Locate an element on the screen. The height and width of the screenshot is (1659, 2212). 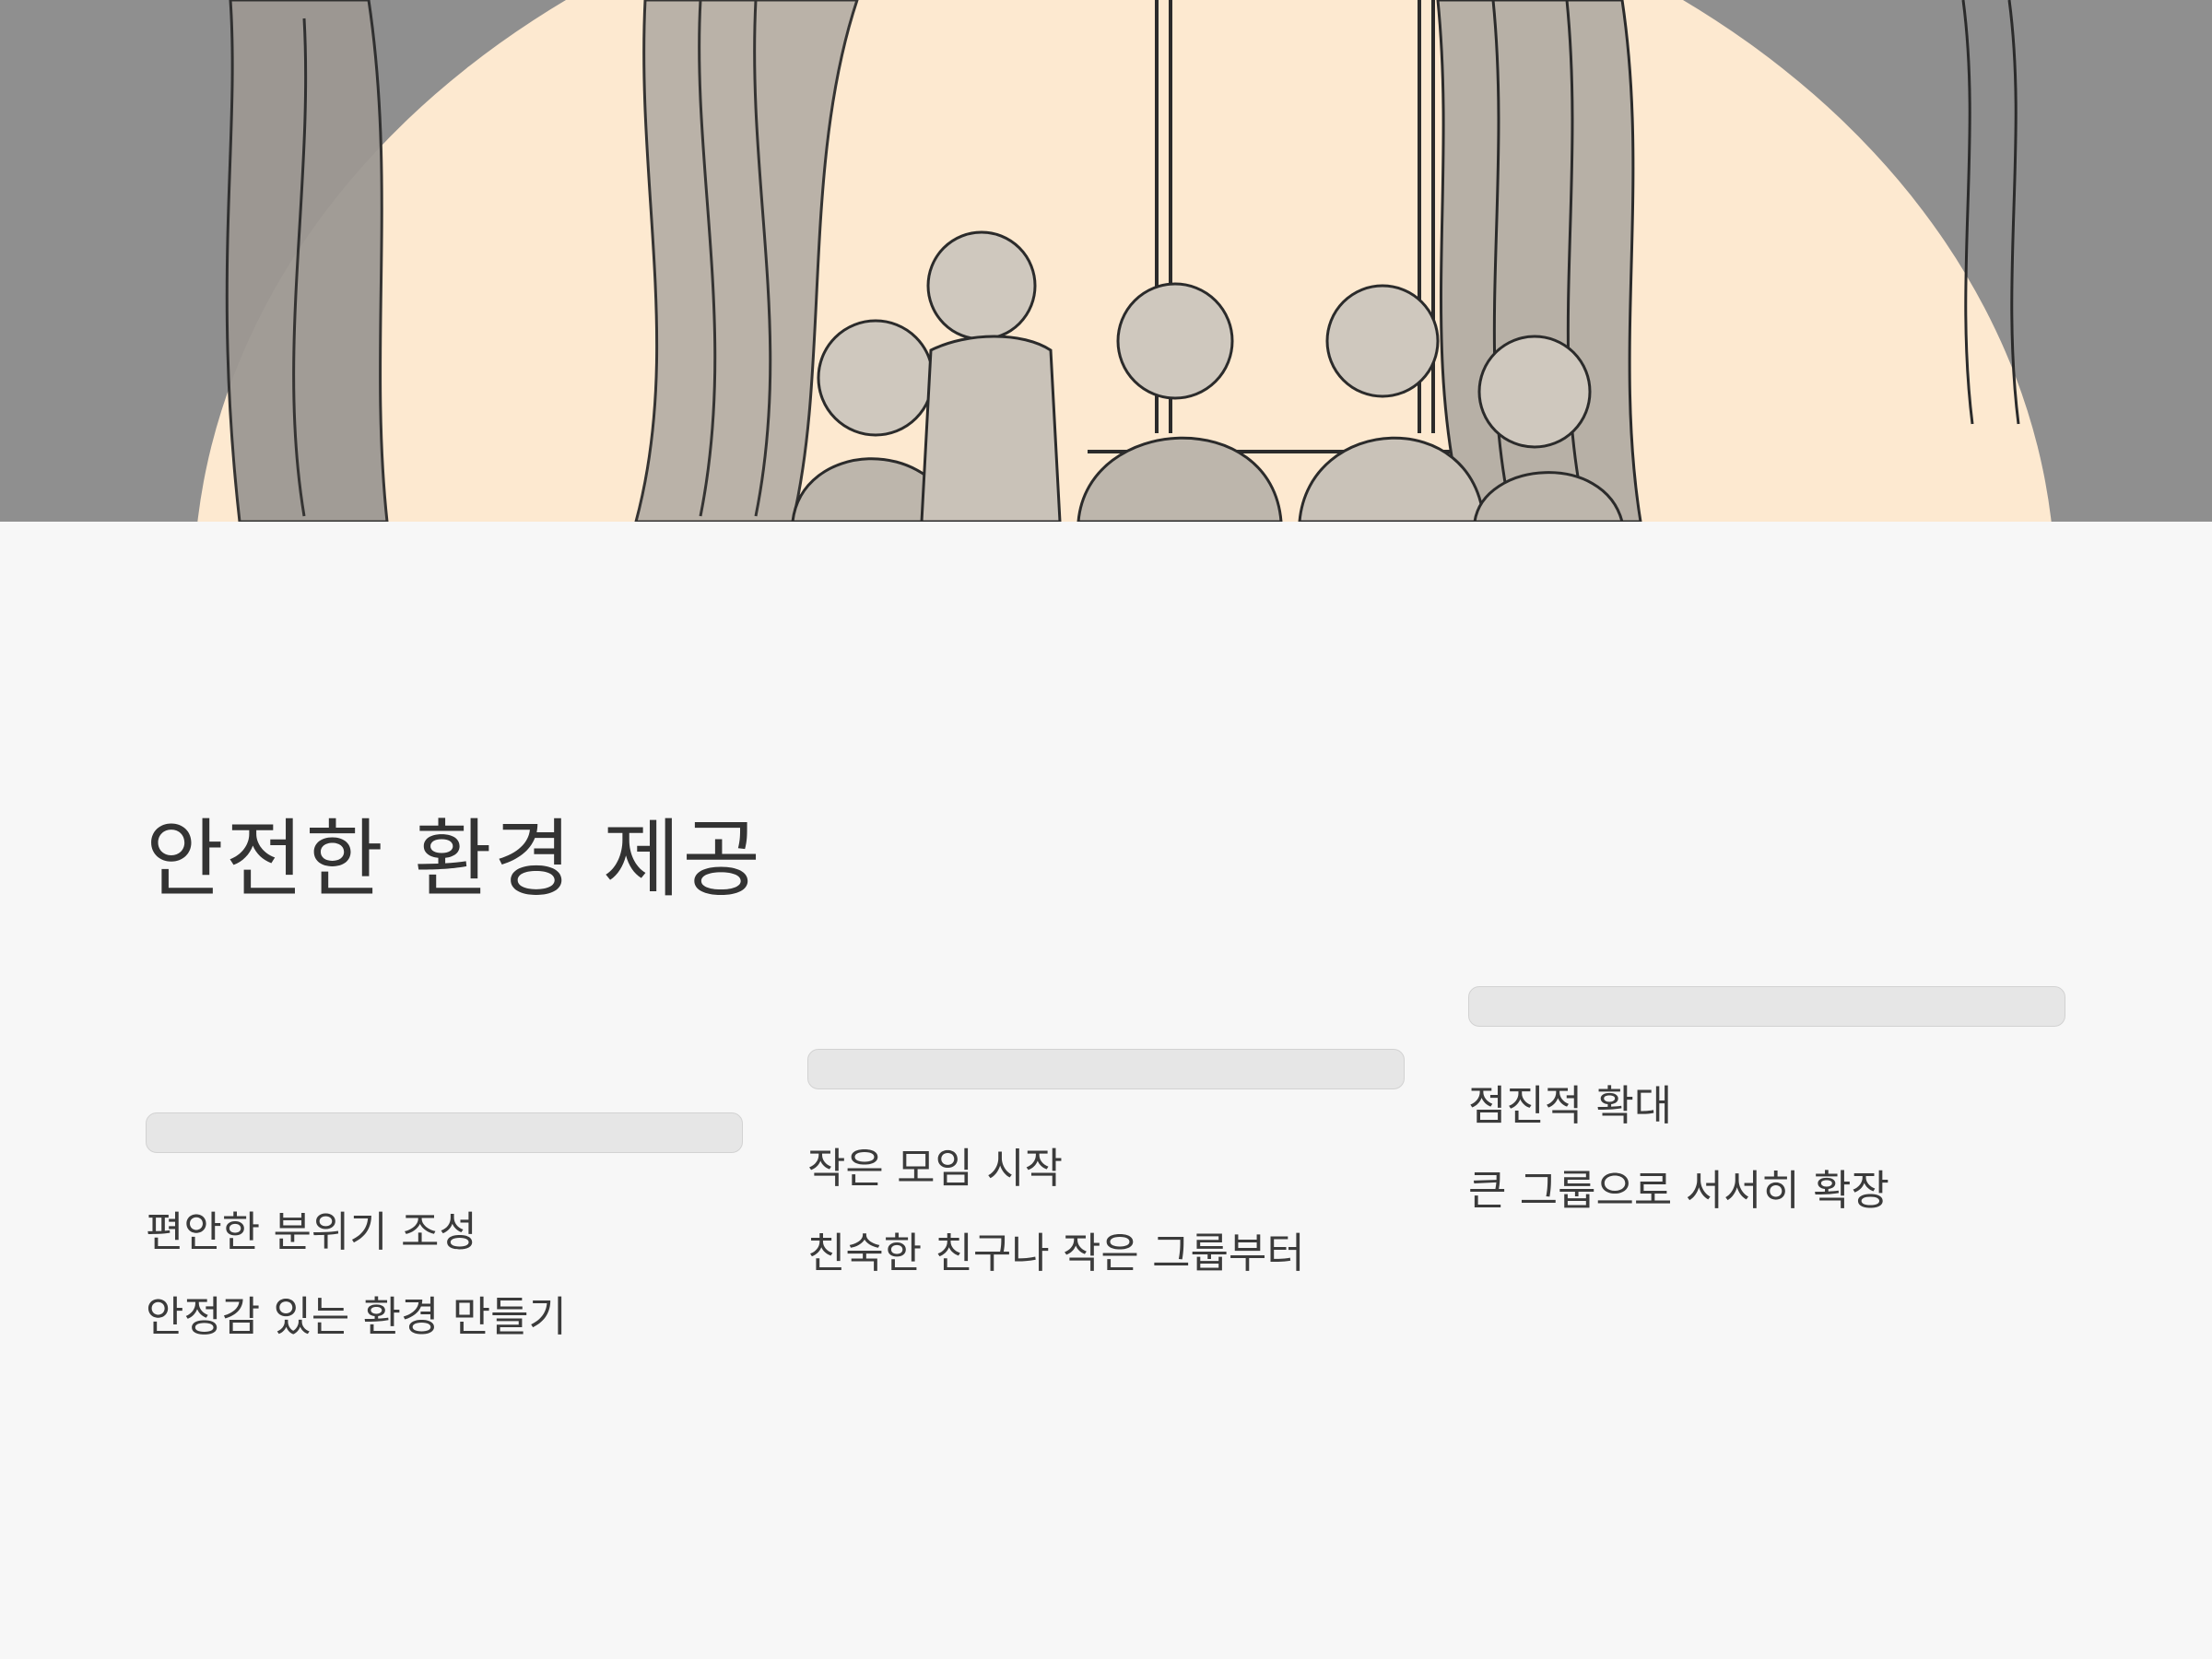
column-text: 친숙한 친구나 작은 그룹부터 is located at coordinates (1056, 1253).